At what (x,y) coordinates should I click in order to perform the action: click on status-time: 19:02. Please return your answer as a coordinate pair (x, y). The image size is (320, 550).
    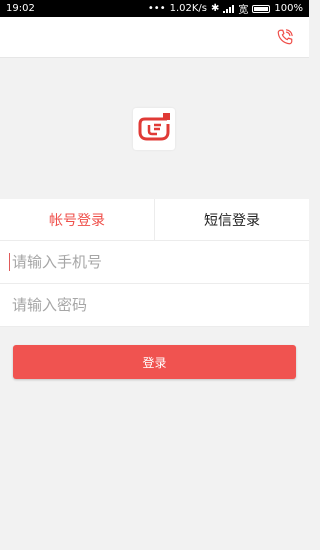
    Looking at the image, I should click on (20, 8).